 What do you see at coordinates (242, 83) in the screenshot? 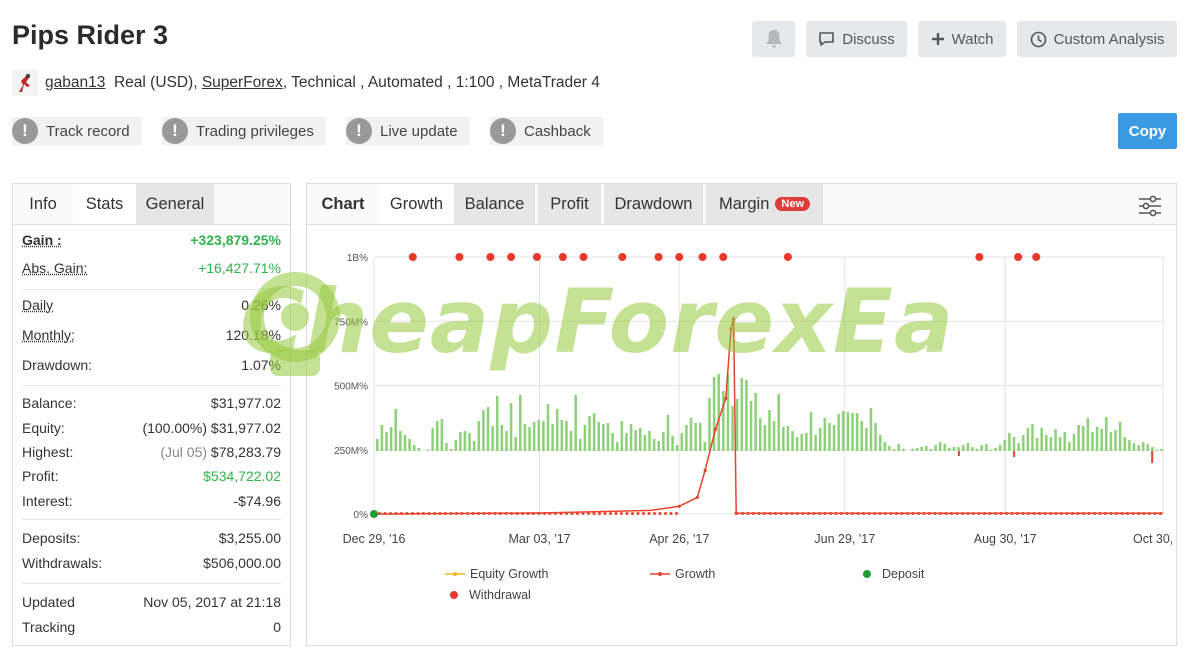
I see `broker-link: SuperForex` at bounding box center [242, 83].